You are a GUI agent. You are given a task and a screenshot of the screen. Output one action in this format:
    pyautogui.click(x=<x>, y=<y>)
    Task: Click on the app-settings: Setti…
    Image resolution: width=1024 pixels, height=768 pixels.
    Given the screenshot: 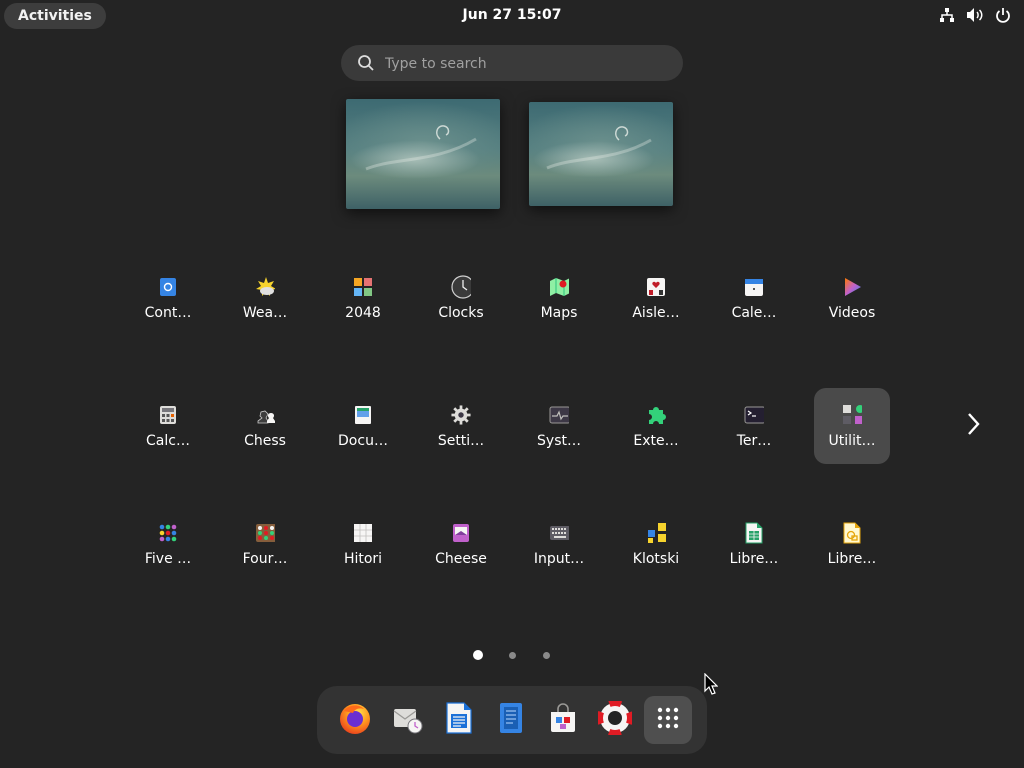 What is the action you would take?
    pyautogui.click(x=461, y=426)
    